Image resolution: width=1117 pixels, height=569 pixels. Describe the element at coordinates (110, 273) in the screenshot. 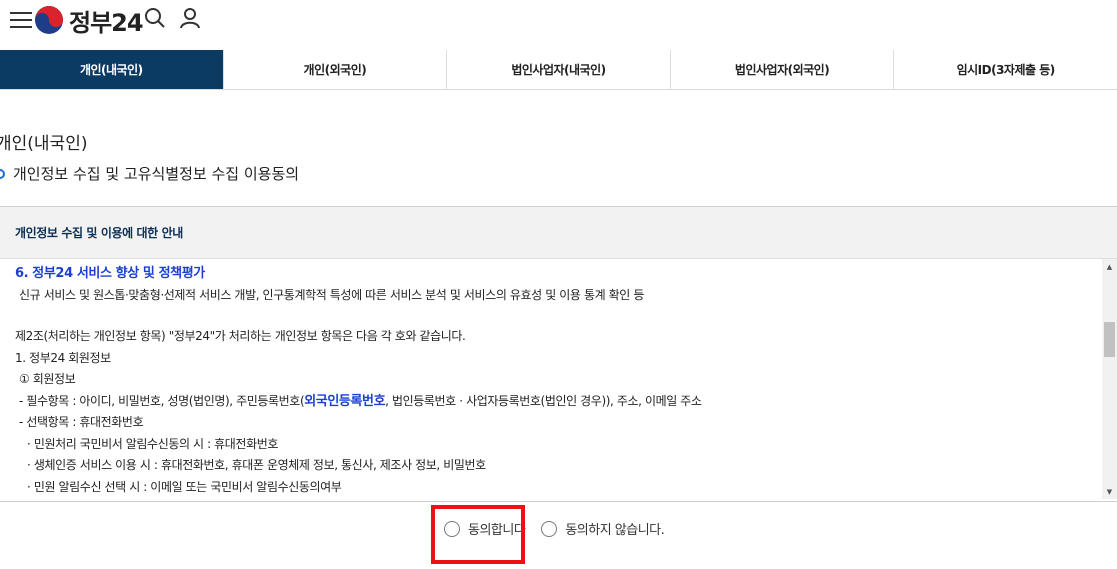

I see `notice-line: 6. 정부24 서비스 향상 및 정책평가` at that location.